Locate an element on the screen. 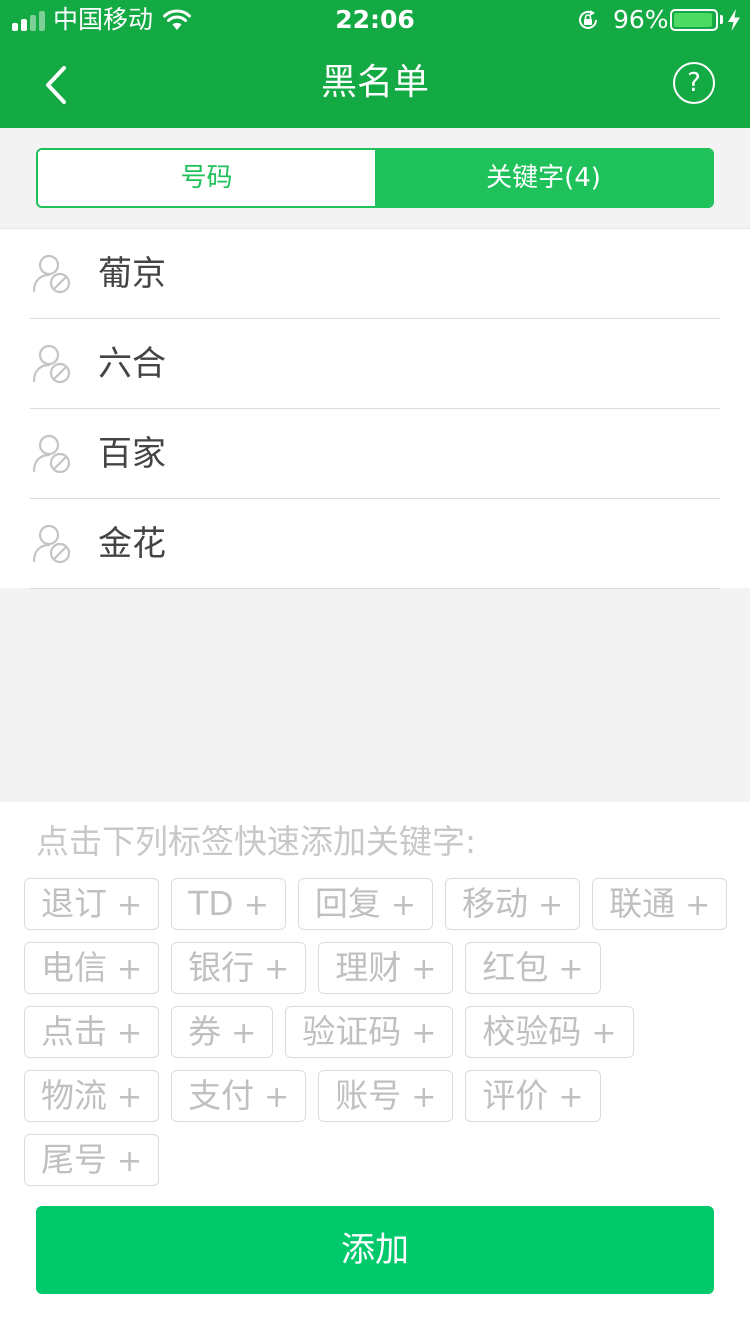 This screenshot has width=750, height=1334. quick-tag: 点击 + is located at coordinates (92, 1032).